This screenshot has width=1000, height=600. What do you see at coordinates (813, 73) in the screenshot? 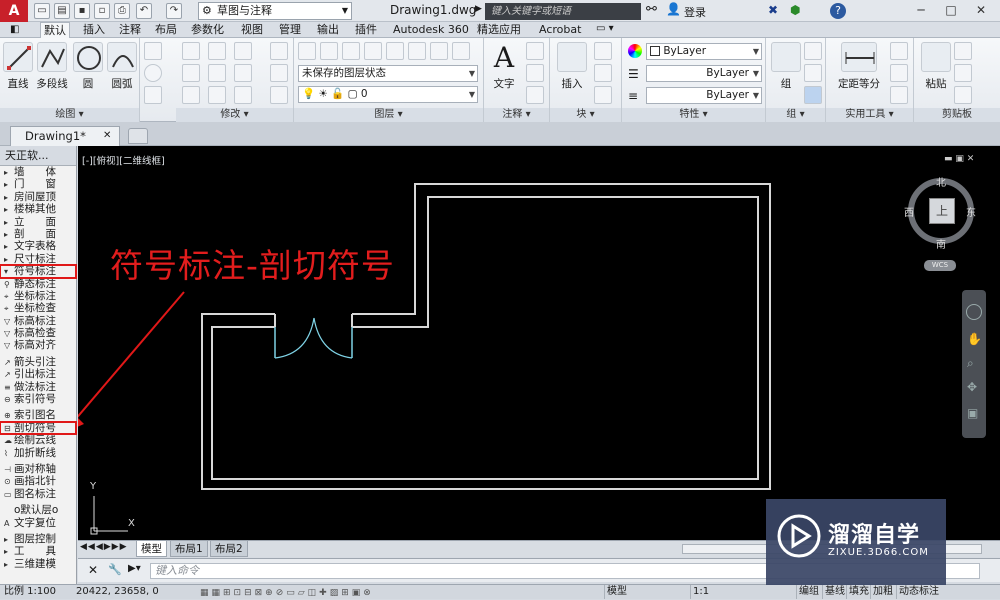
I see `group-edit-icon` at bounding box center [813, 73].